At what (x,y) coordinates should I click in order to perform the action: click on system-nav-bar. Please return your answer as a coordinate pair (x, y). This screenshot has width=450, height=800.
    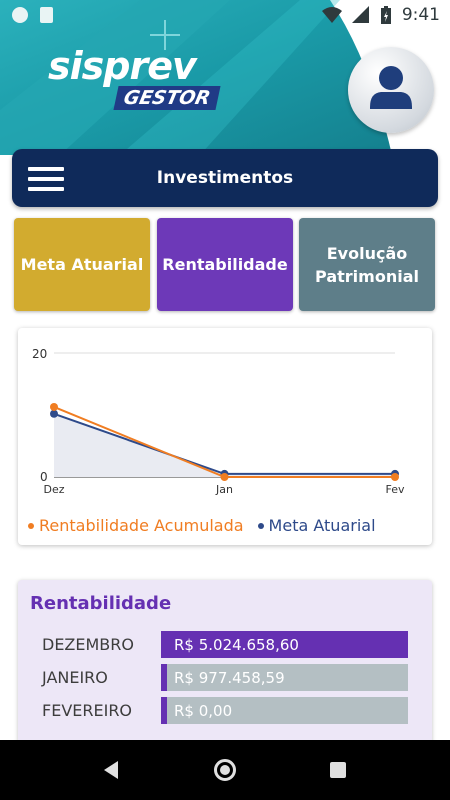
    Looking at the image, I should click on (225, 770).